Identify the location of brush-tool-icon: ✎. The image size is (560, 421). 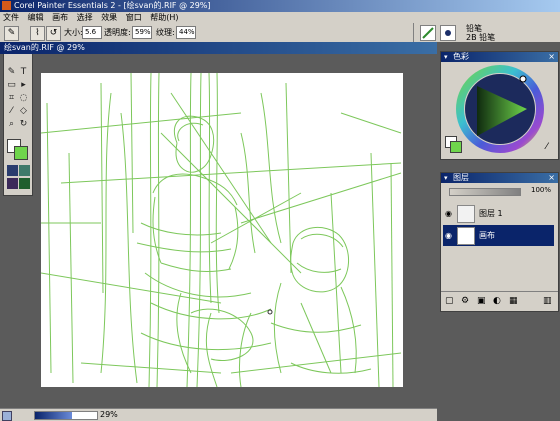
(11, 33).